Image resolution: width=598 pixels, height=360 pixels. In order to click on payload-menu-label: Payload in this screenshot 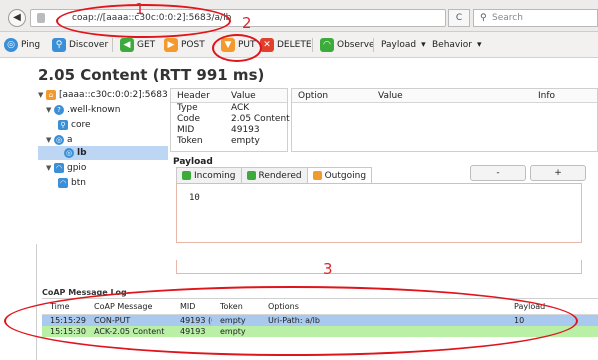, I will do `click(399, 45)`.